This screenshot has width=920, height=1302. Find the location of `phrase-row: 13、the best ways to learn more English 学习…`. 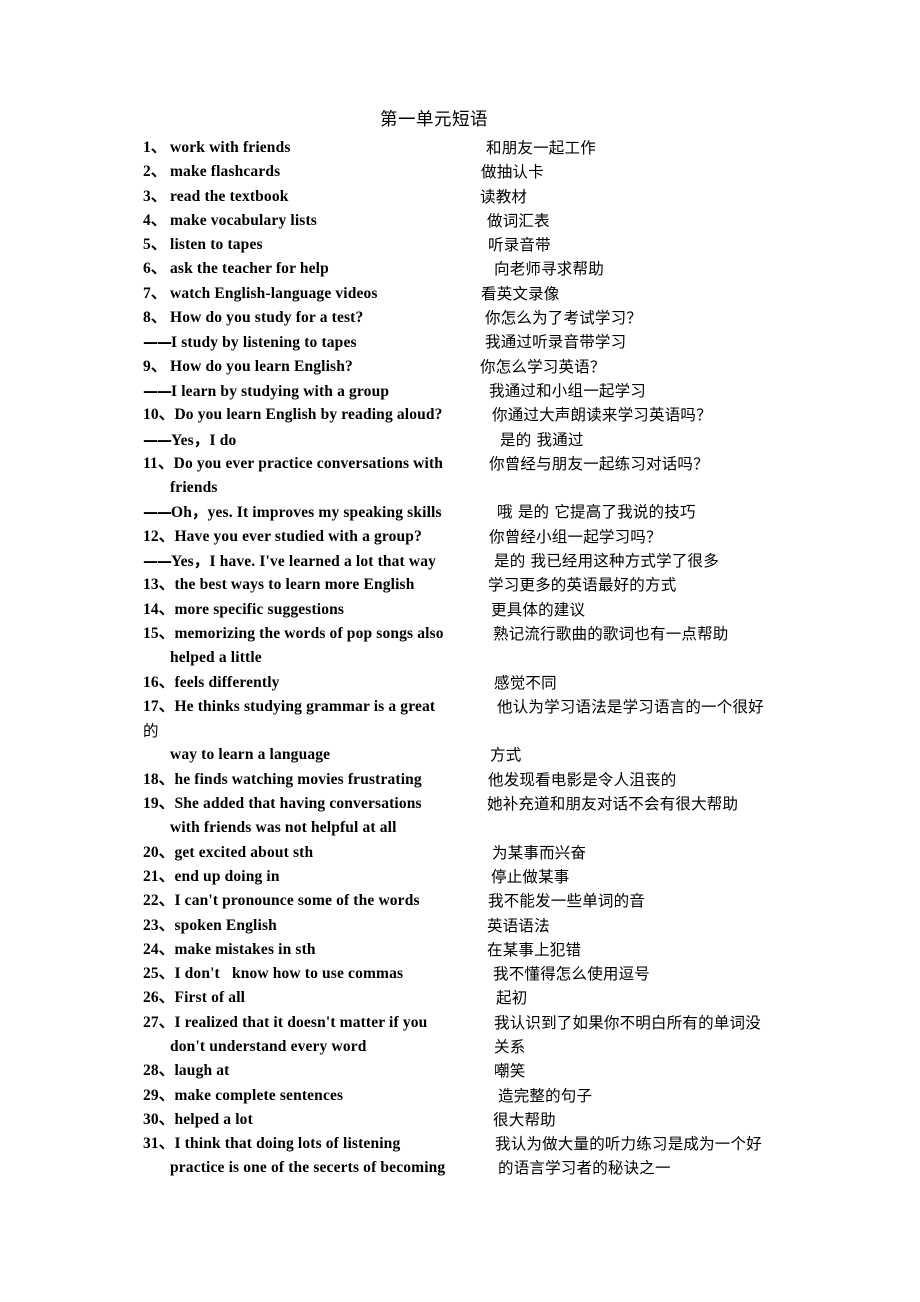

phrase-row: 13、the best ways to learn more English 学习… is located at coordinates (523, 585).